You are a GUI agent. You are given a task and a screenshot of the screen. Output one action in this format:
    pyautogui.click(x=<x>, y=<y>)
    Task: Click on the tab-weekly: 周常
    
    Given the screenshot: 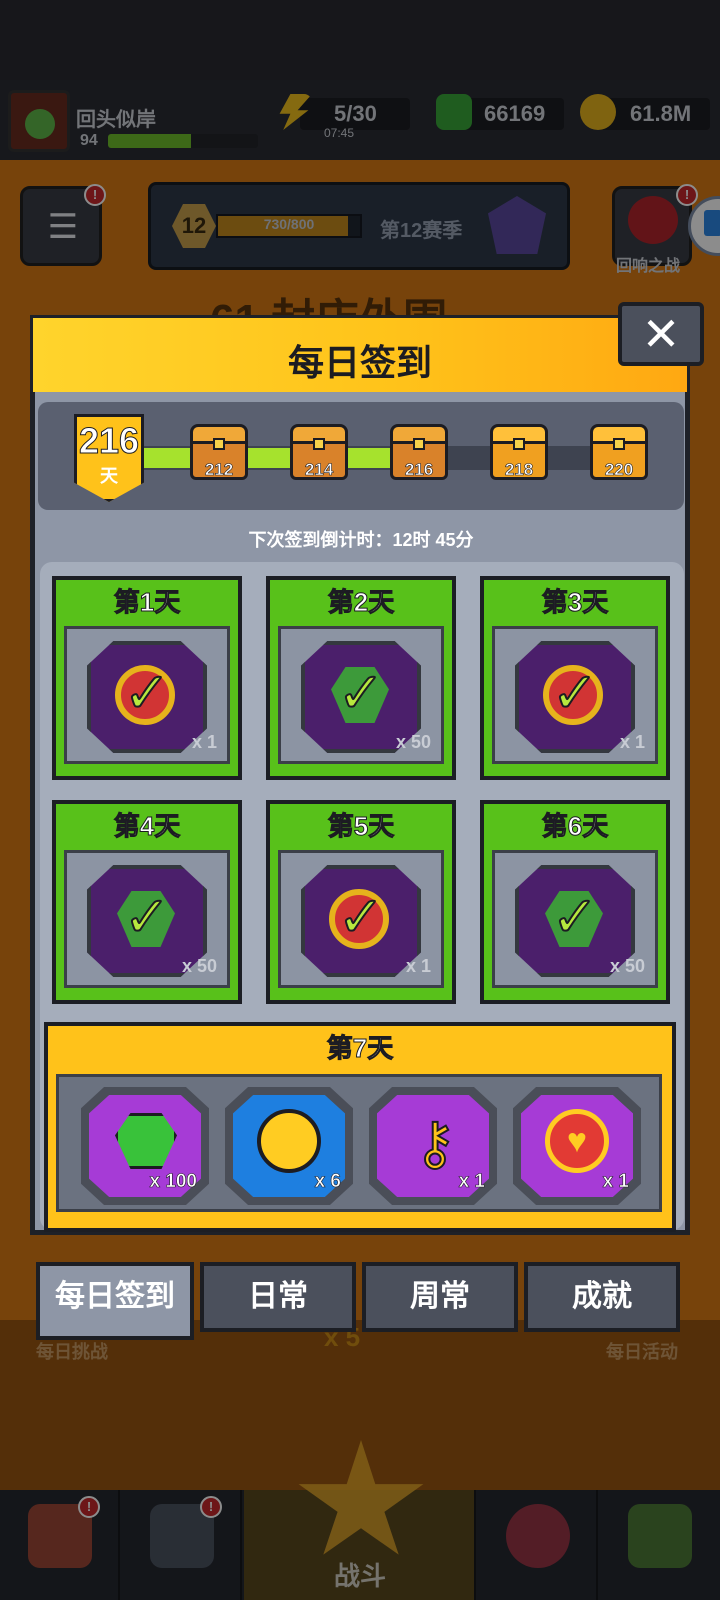 What is the action you would take?
    pyautogui.click(x=440, y=1297)
    